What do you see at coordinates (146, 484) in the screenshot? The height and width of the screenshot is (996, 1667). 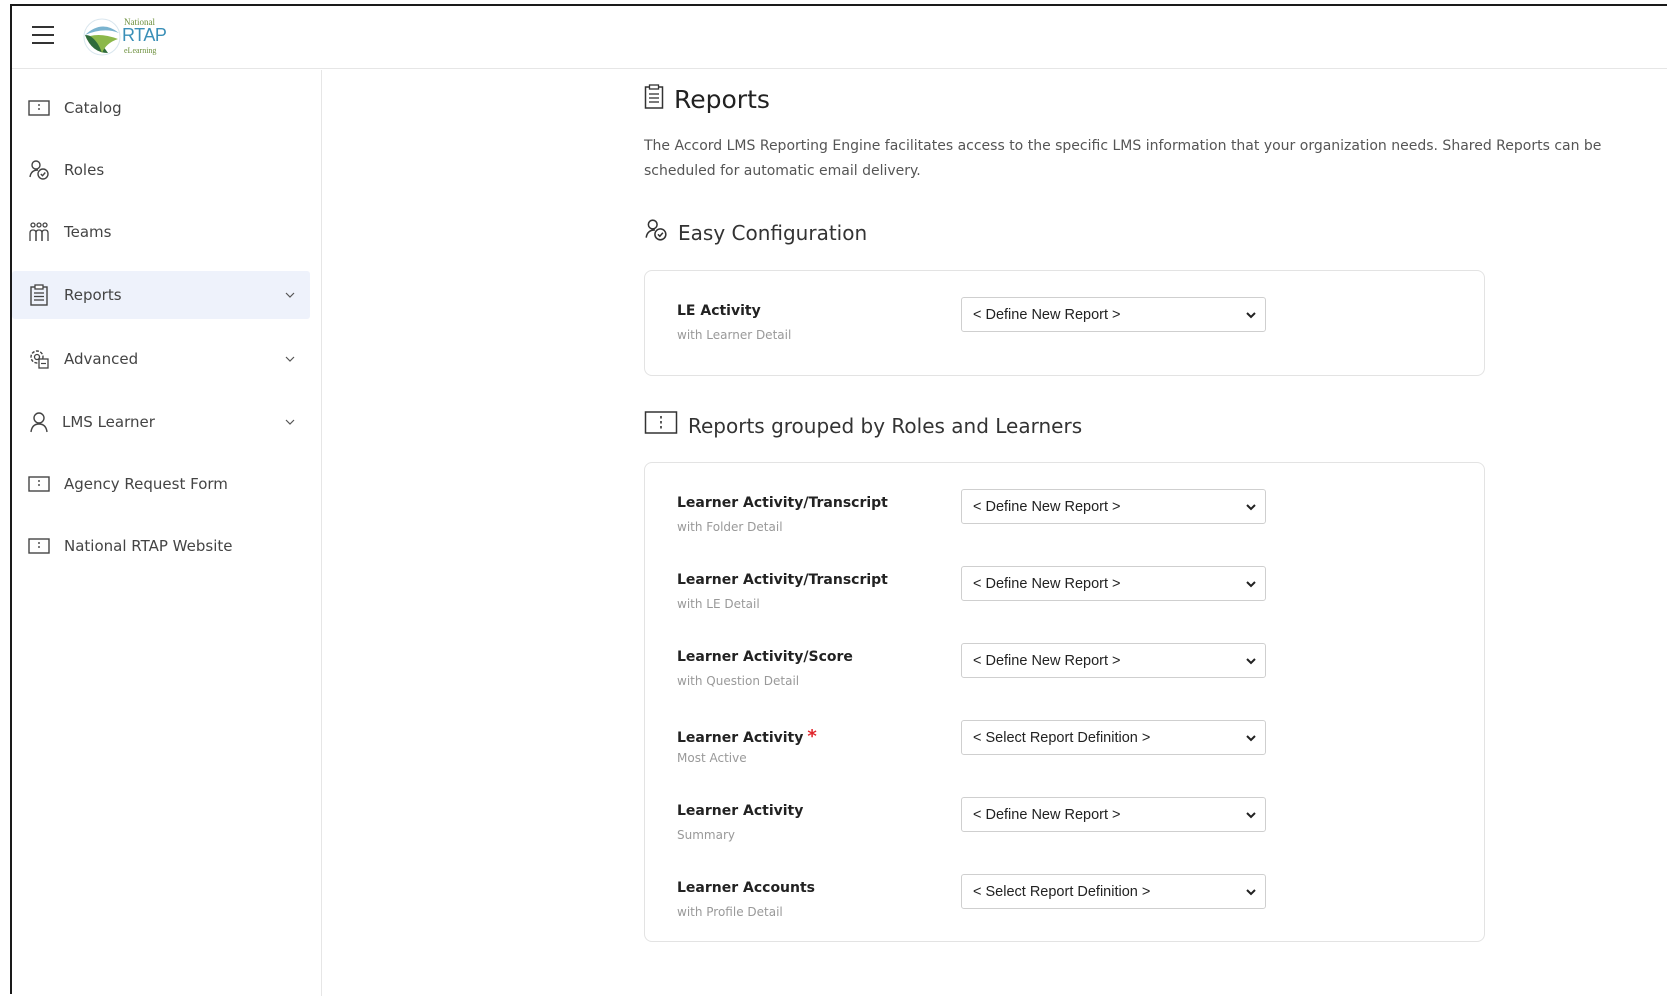 I see `sidebar-item-label: Agency Request Form` at bounding box center [146, 484].